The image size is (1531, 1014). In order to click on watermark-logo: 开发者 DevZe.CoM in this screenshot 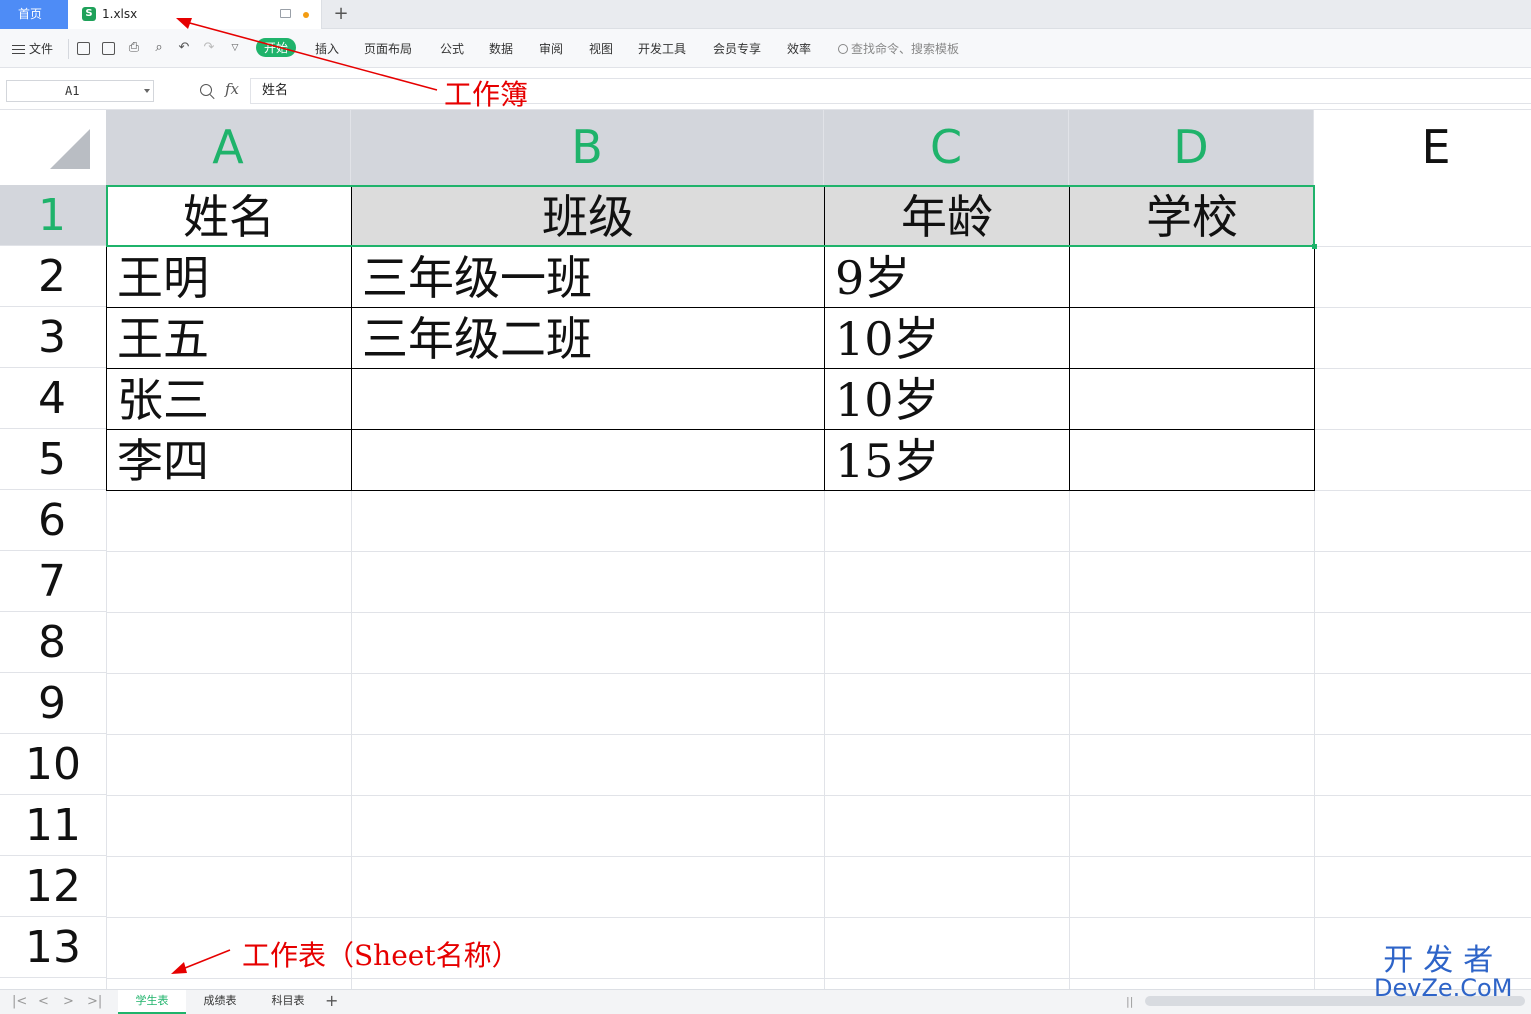, I will do `click(1443, 972)`.